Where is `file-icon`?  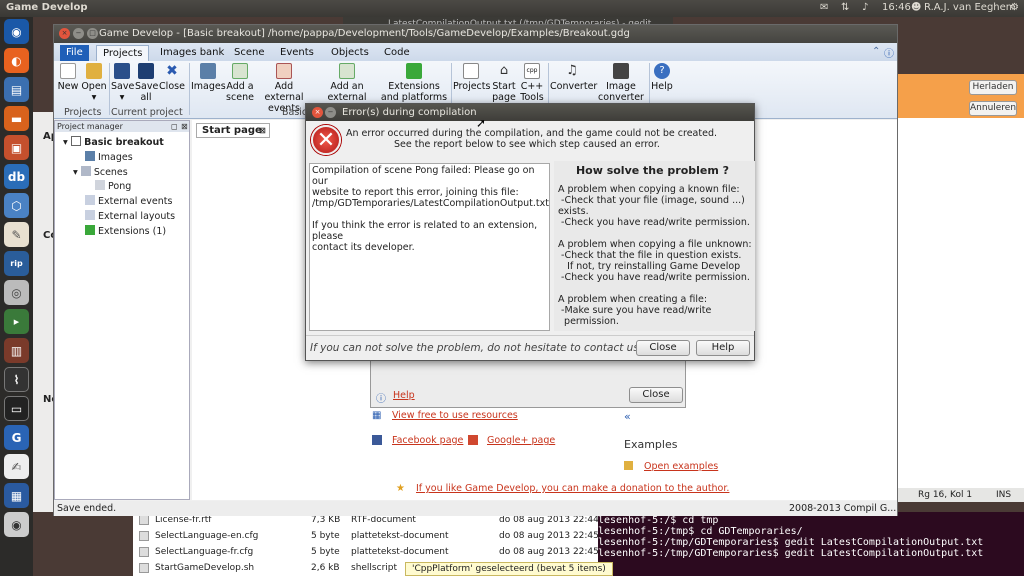 file-icon is located at coordinates (144, 552).